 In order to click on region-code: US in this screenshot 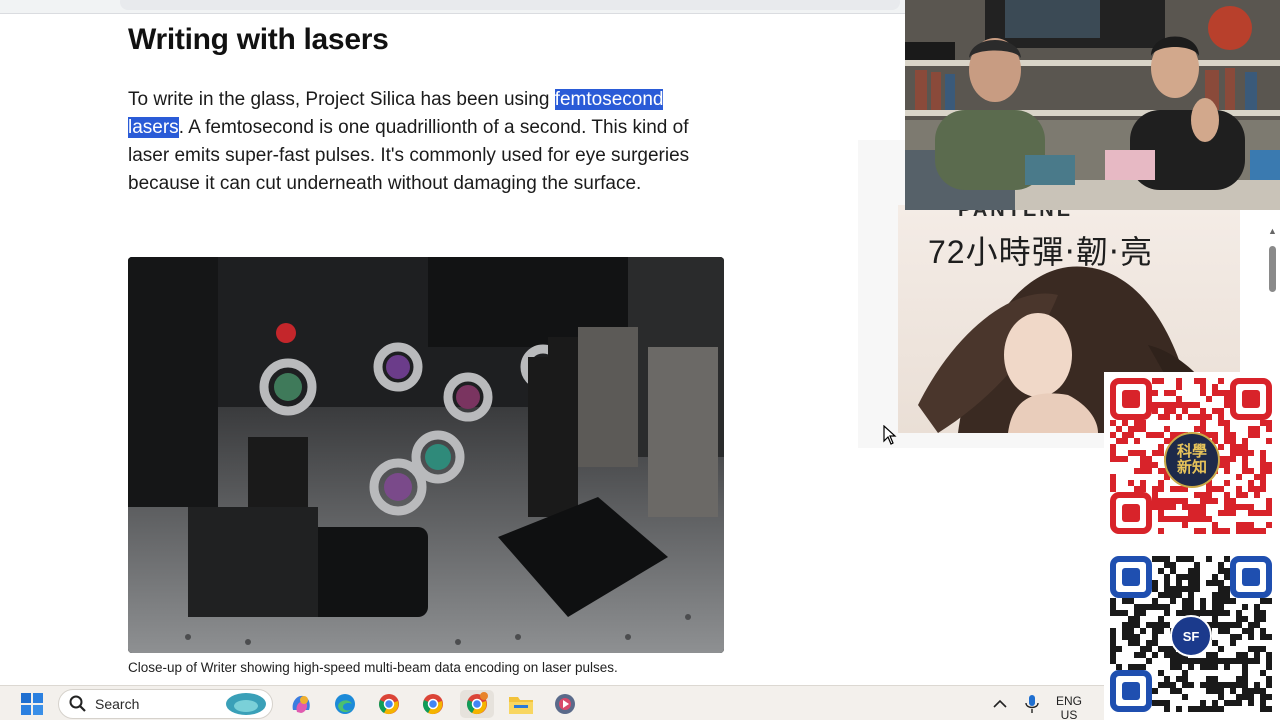, I will do `click(1069, 714)`.